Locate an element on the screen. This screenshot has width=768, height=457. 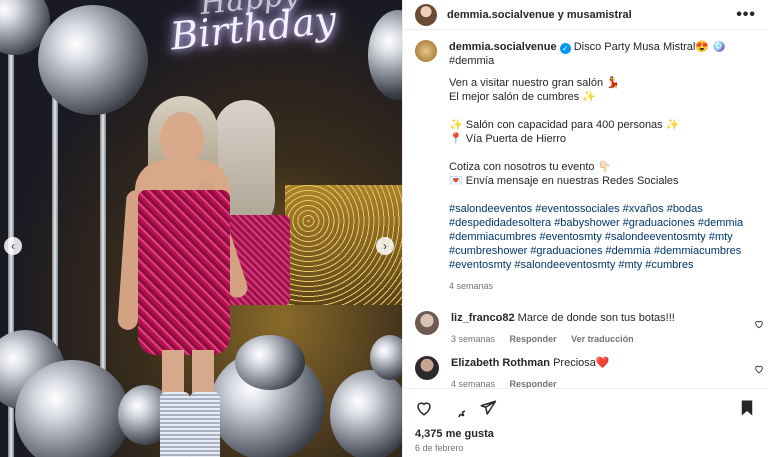
translate-button: Ver traducción is located at coordinates (602, 339).